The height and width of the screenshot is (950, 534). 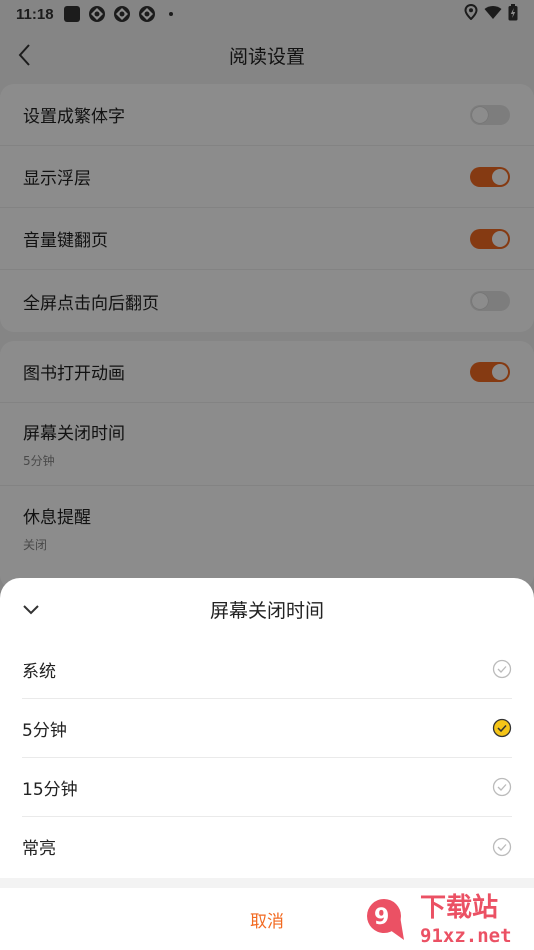 What do you see at coordinates (466, 936) in the screenshot?
I see `watermark-url: 91xz.net` at bounding box center [466, 936].